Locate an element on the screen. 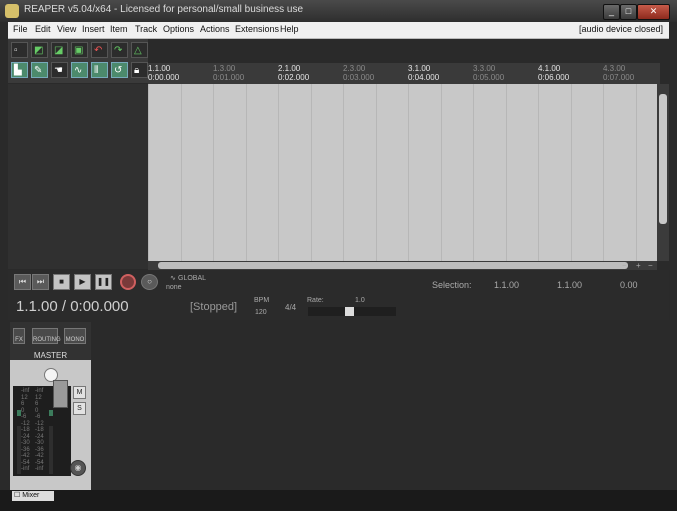 This screenshot has width=677, height=511. meter-scale-label: 0 is located at coordinates (37, 410).